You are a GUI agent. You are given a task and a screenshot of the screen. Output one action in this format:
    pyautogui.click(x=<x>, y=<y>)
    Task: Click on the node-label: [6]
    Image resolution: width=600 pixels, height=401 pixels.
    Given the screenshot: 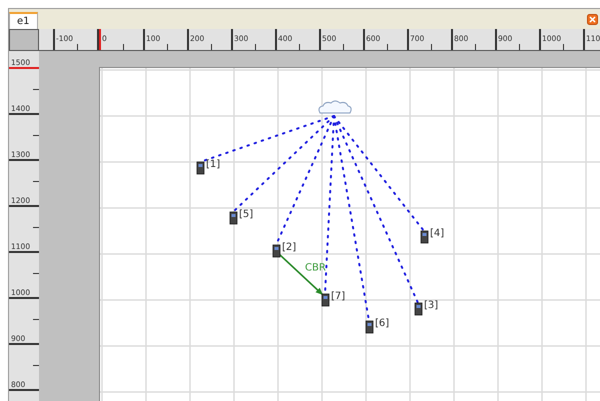 What is the action you would take?
    pyautogui.click(x=382, y=323)
    